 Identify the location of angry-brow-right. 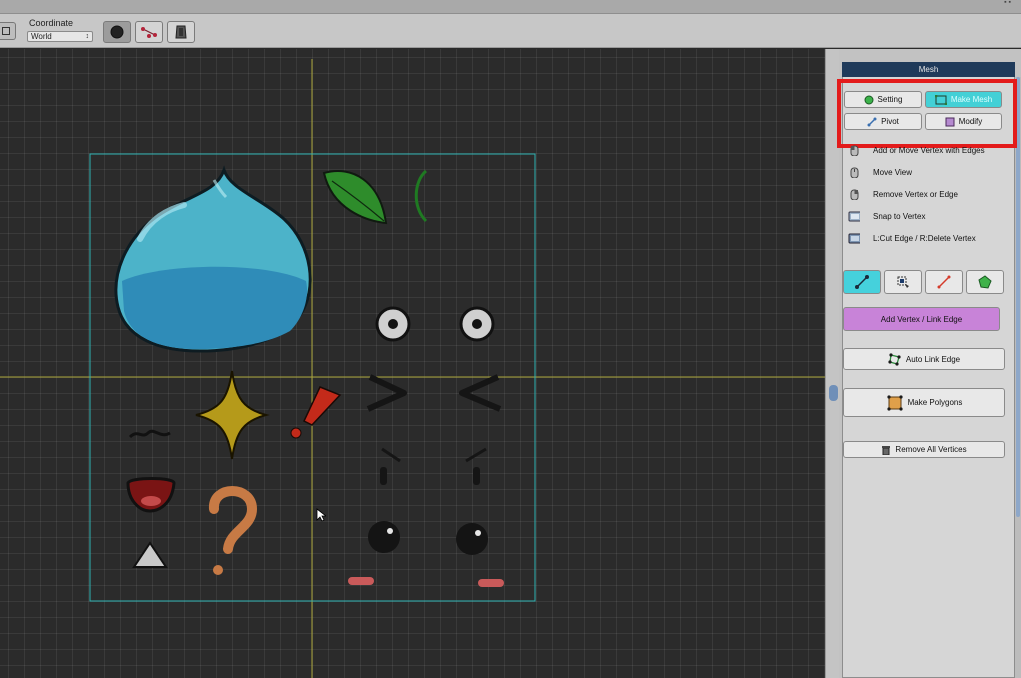
(476, 455).